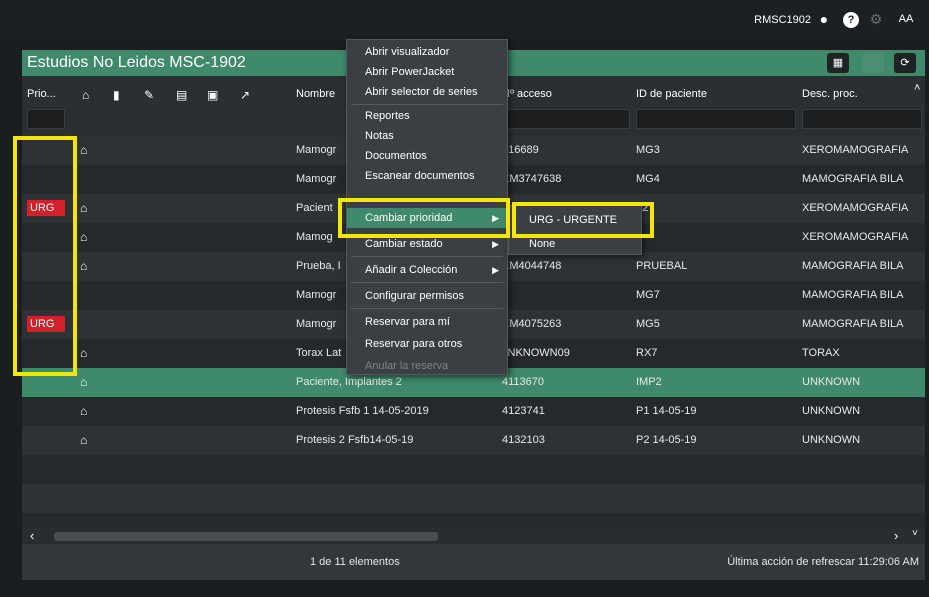 This screenshot has width=929, height=597. I want to click on cell-name: Prueba, I, so click(318, 266).